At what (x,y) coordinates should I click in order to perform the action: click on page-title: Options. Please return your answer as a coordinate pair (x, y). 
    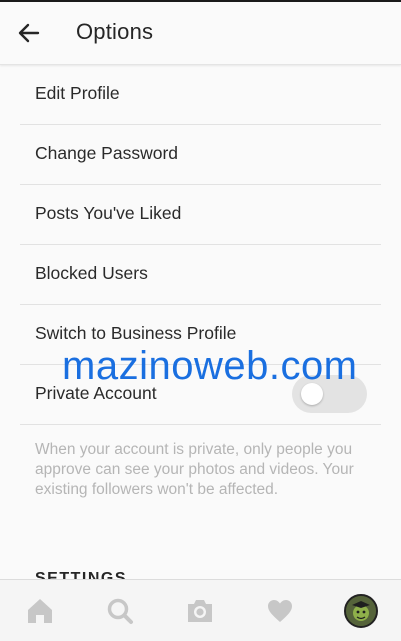
    Looking at the image, I should click on (115, 31).